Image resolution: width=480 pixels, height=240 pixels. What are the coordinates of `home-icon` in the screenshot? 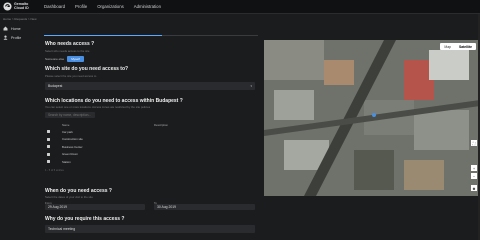 It's located at (5, 28).